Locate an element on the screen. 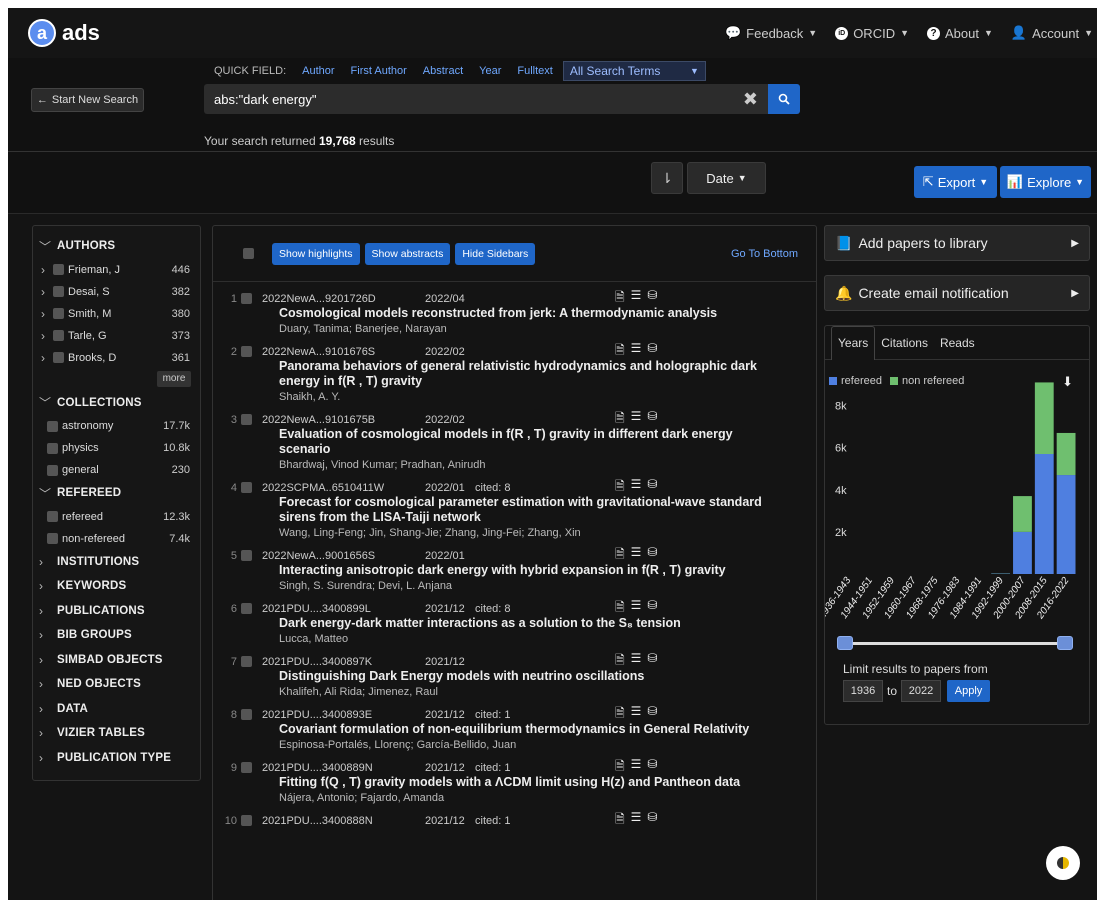 Image resolution: width=1097 pixels, height=900 pixels. feedback-menu: 💬 Feedback ▼ is located at coordinates (771, 33).